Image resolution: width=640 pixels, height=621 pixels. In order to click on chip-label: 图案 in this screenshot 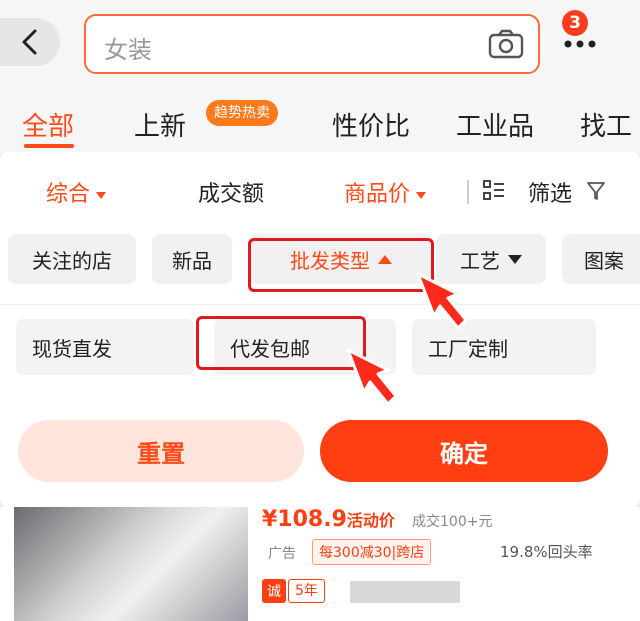, I will do `click(604, 260)`.